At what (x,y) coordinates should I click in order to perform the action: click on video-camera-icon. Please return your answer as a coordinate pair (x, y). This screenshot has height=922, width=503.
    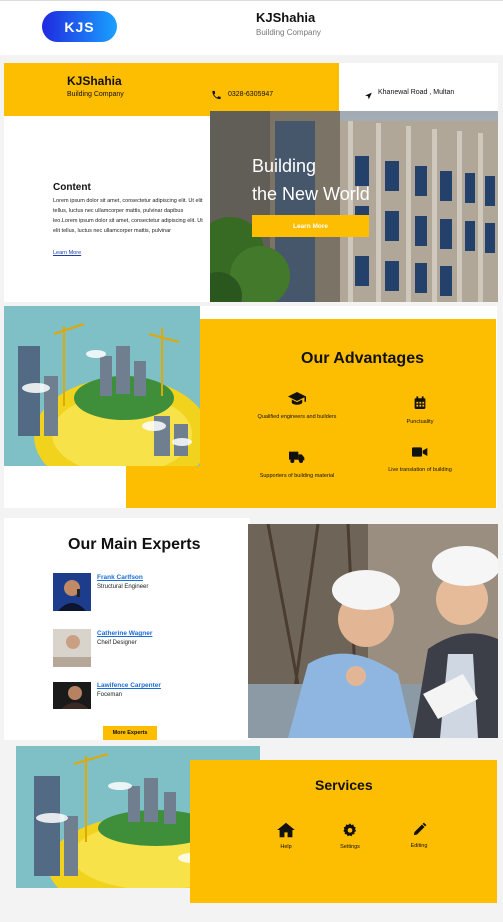
    Looking at the image, I should click on (420, 454).